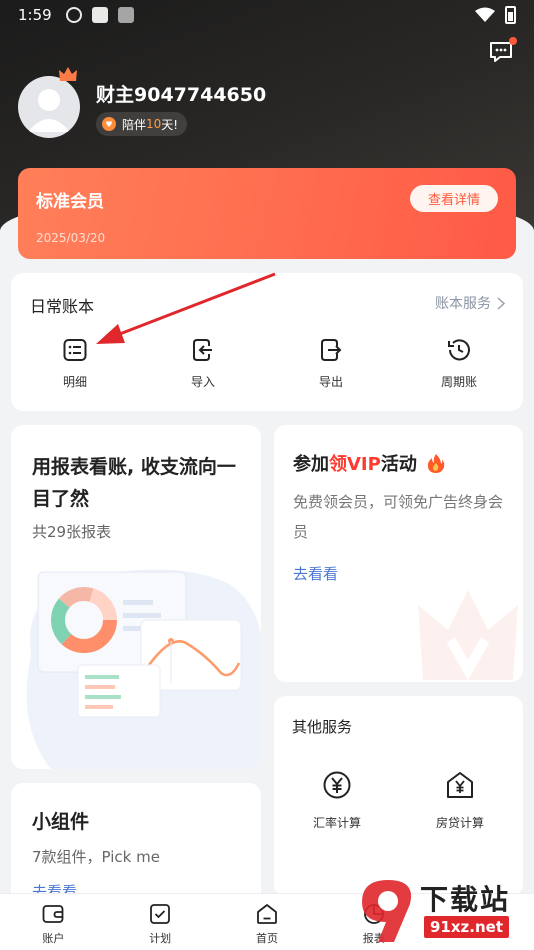  Describe the element at coordinates (485, 14) in the screenshot. I see `wifi-icon` at that location.